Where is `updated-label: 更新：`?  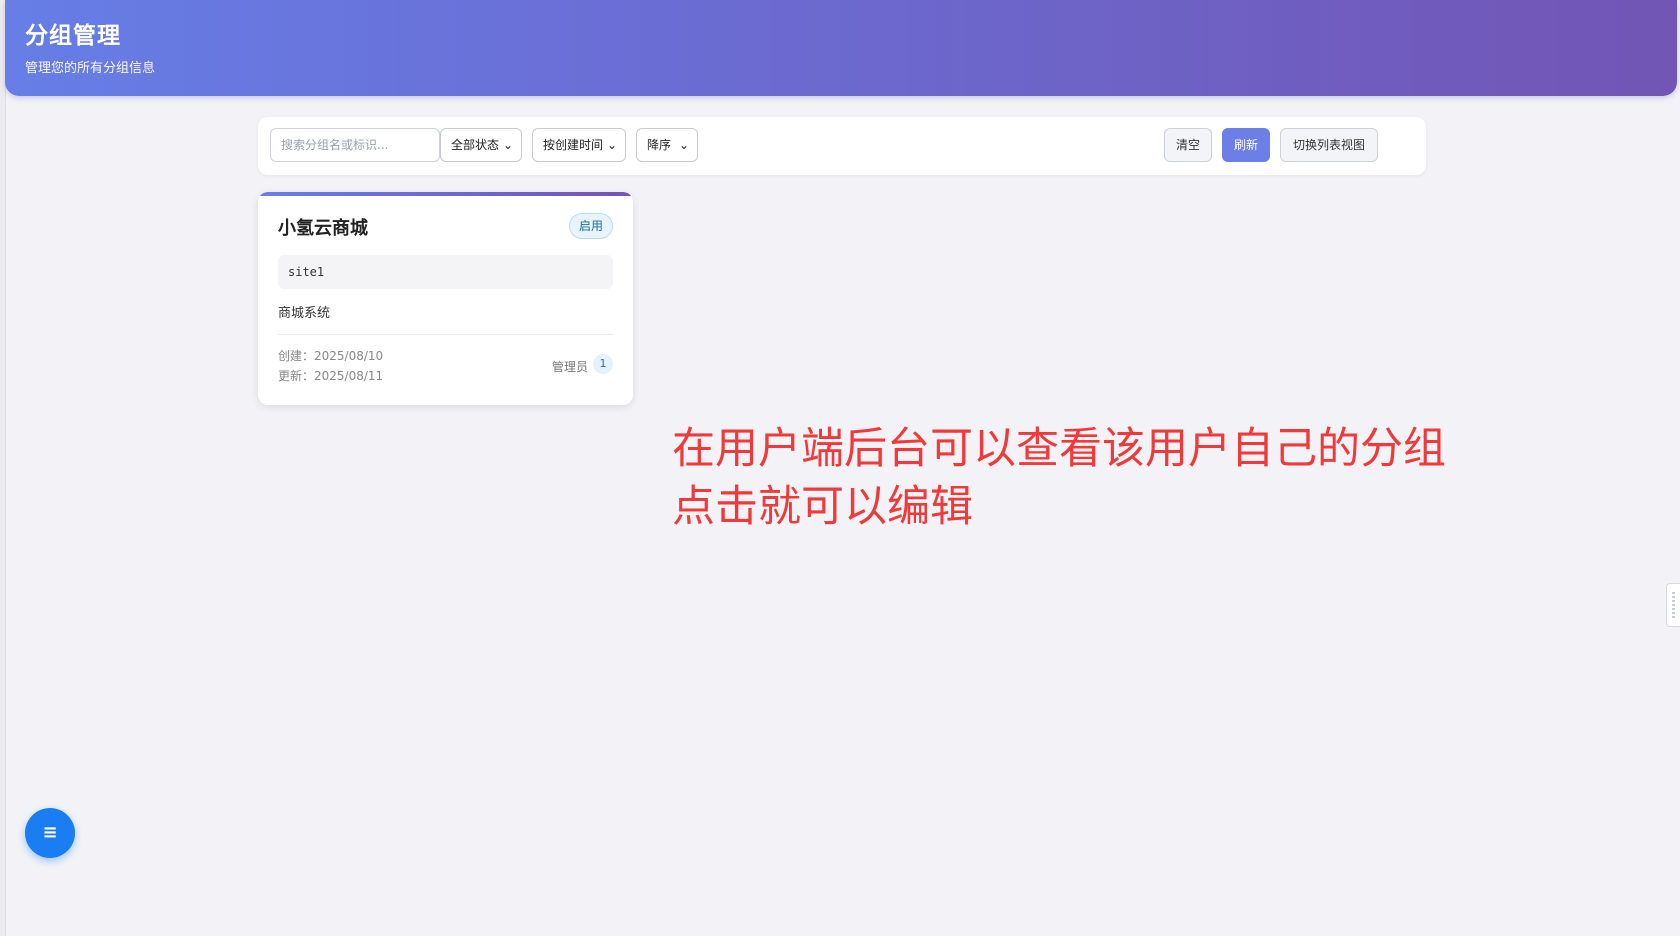
updated-label: 更新： is located at coordinates (296, 376).